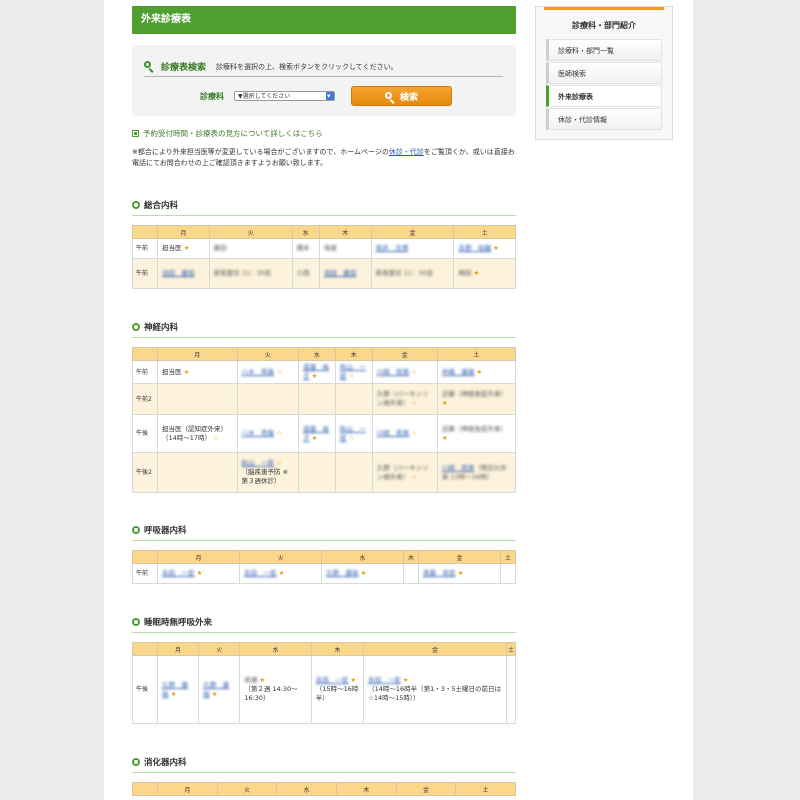  What do you see at coordinates (135, 133) in the screenshot?
I see `bullet-icon` at bounding box center [135, 133].